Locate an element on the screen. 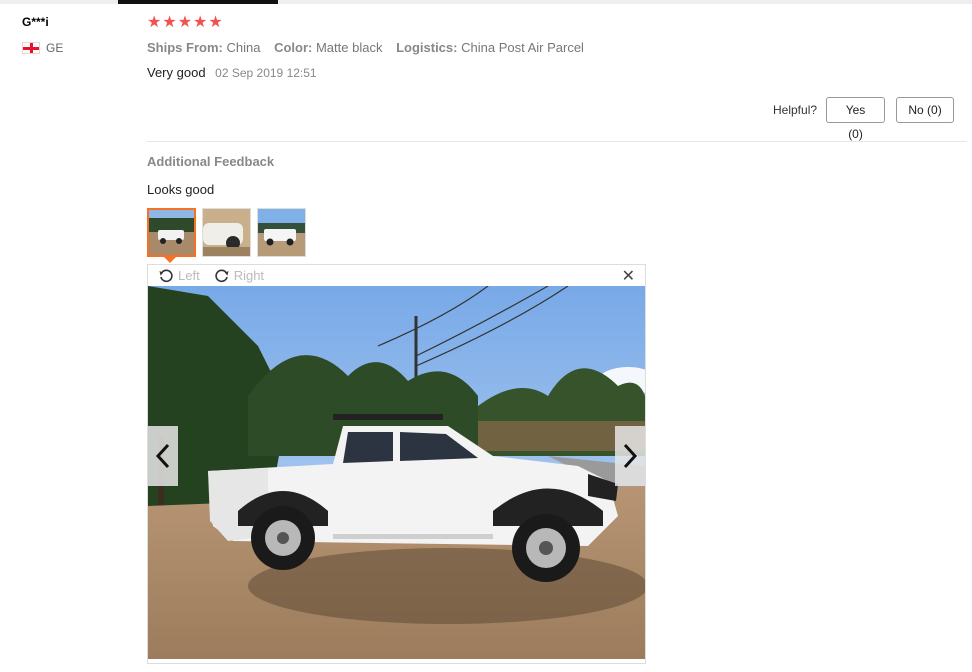 Image resolution: width=972 pixels, height=672 pixels. color-info: Color: Matte black is located at coordinates (328, 47).